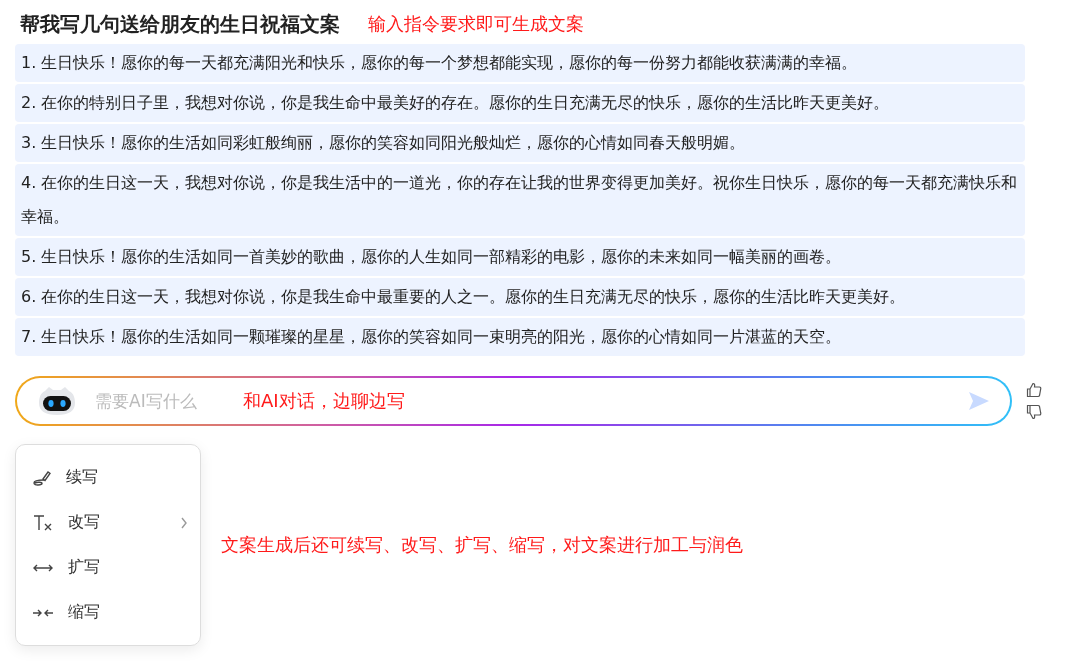 The image size is (1072, 670). I want to click on menu-item: 改写, so click(108, 522).